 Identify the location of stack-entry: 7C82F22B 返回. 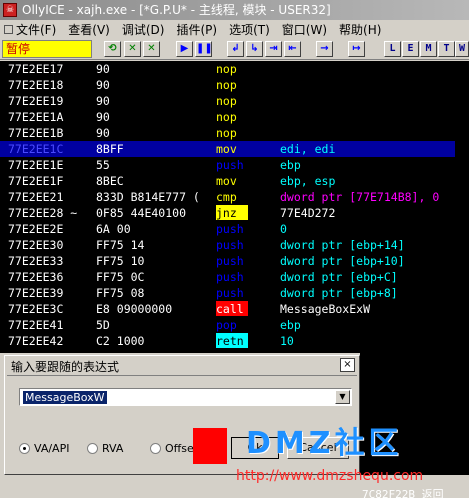
(403, 492).